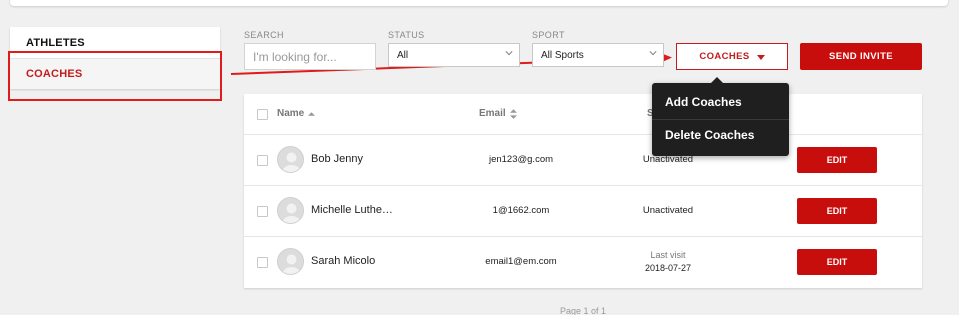 This screenshot has height=315, width=959. What do you see at coordinates (709, 135) in the screenshot?
I see `menu-item-delete-coaches: Delete Coaches` at bounding box center [709, 135].